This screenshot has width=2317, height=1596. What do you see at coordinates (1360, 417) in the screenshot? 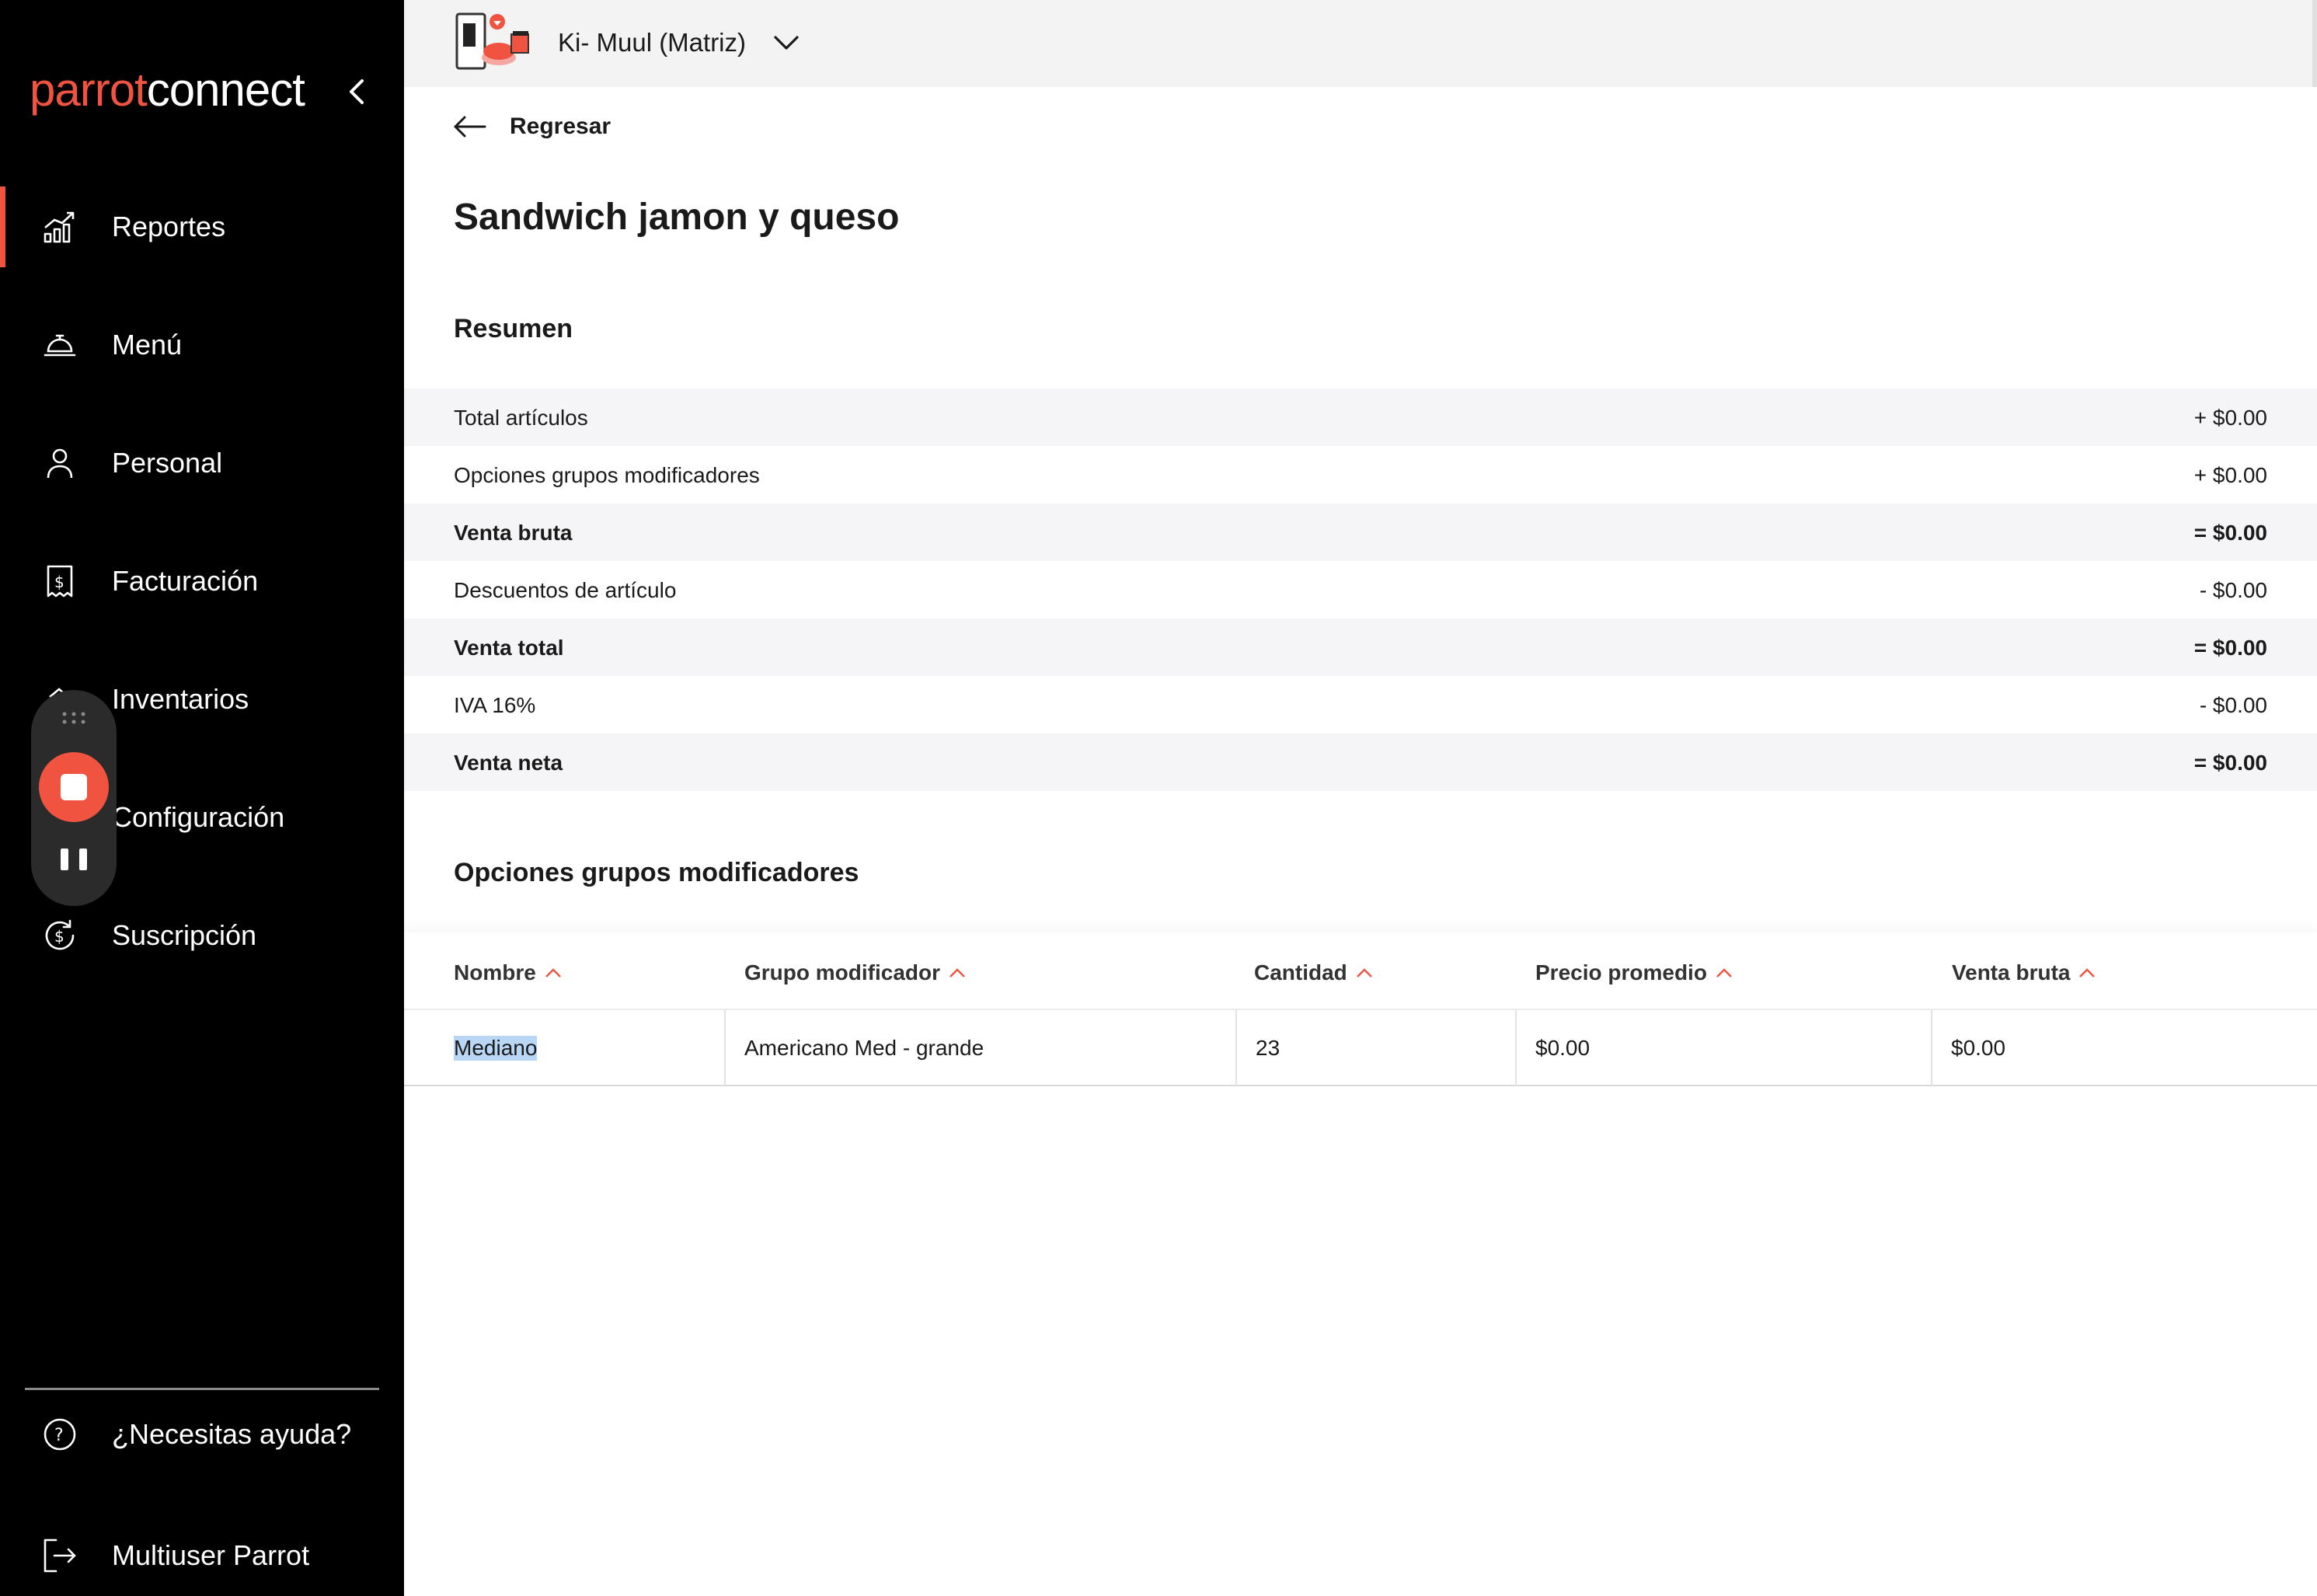
I see `summary-row: Total artículos + $0.00` at bounding box center [1360, 417].